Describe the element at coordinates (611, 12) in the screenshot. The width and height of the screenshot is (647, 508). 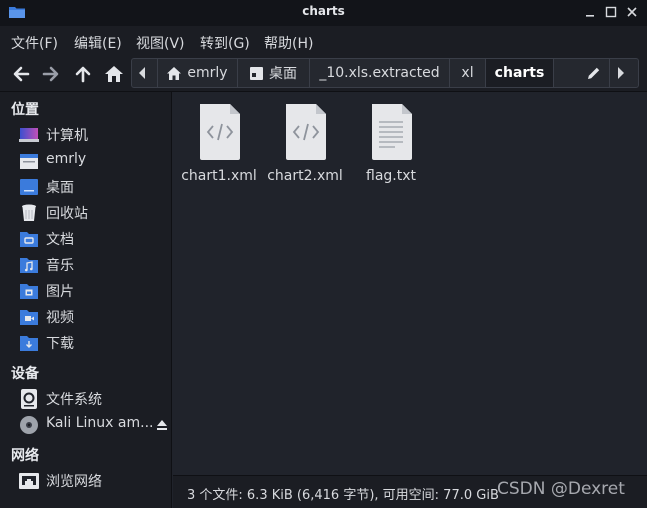
I see `maximize-icon` at that location.